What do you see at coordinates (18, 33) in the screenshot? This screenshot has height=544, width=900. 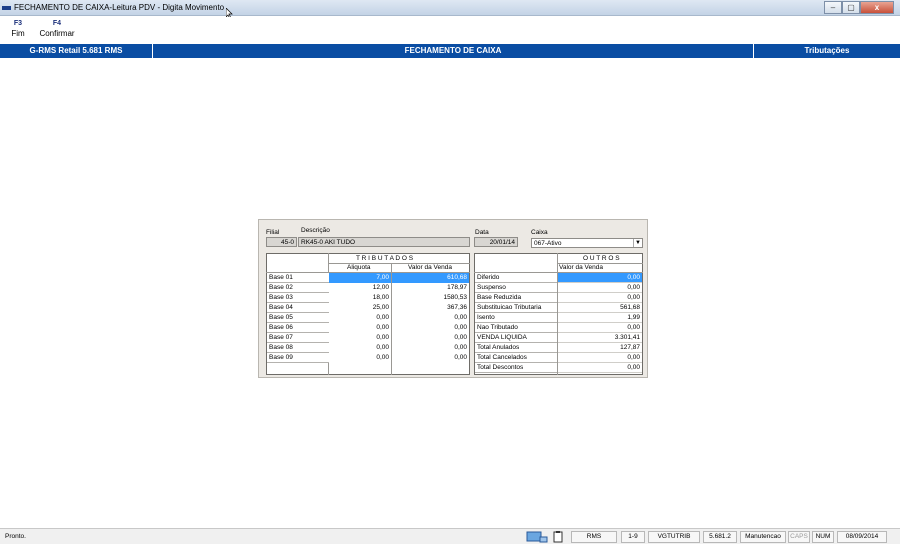 I see `fim-label: Fim` at bounding box center [18, 33].